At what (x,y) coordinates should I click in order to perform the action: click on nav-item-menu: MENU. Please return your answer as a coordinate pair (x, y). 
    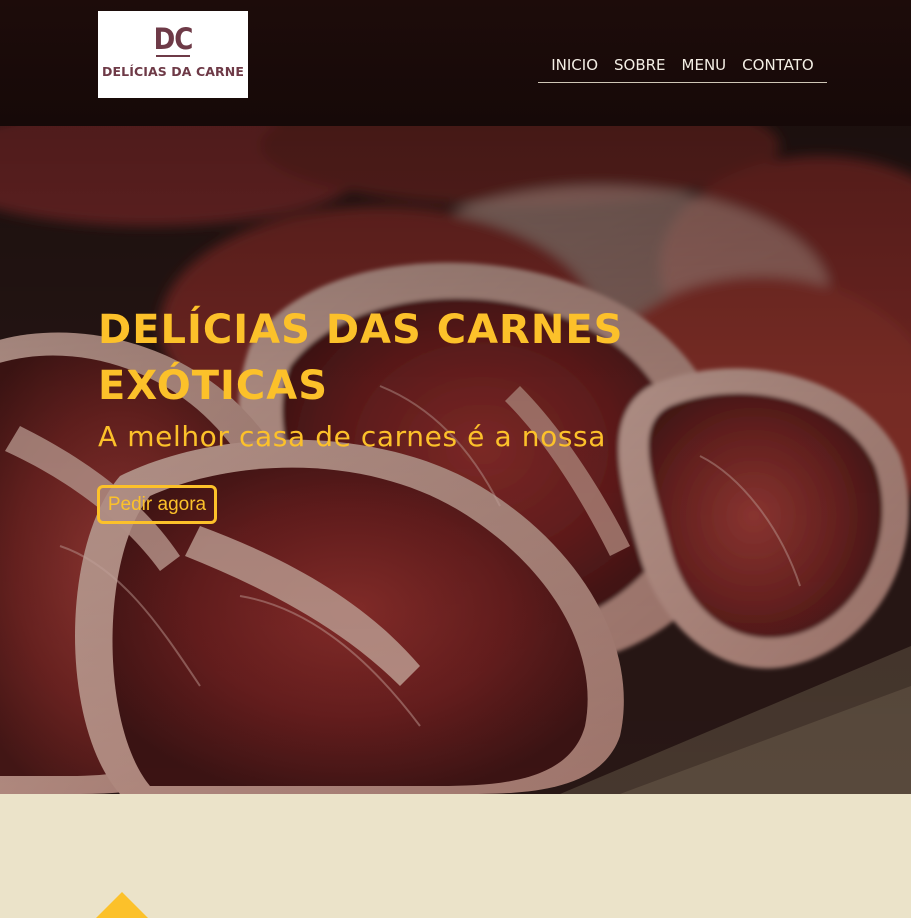
    Looking at the image, I should click on (704, 68).